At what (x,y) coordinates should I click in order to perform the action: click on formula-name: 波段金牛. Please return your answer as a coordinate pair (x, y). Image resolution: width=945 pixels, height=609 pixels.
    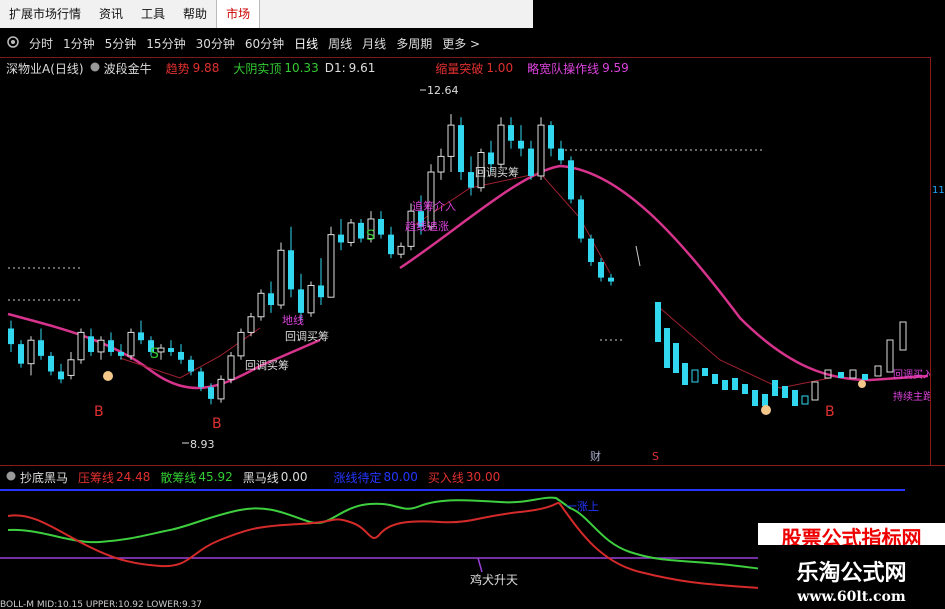
    Looking at the image, I should click on (128, 68).